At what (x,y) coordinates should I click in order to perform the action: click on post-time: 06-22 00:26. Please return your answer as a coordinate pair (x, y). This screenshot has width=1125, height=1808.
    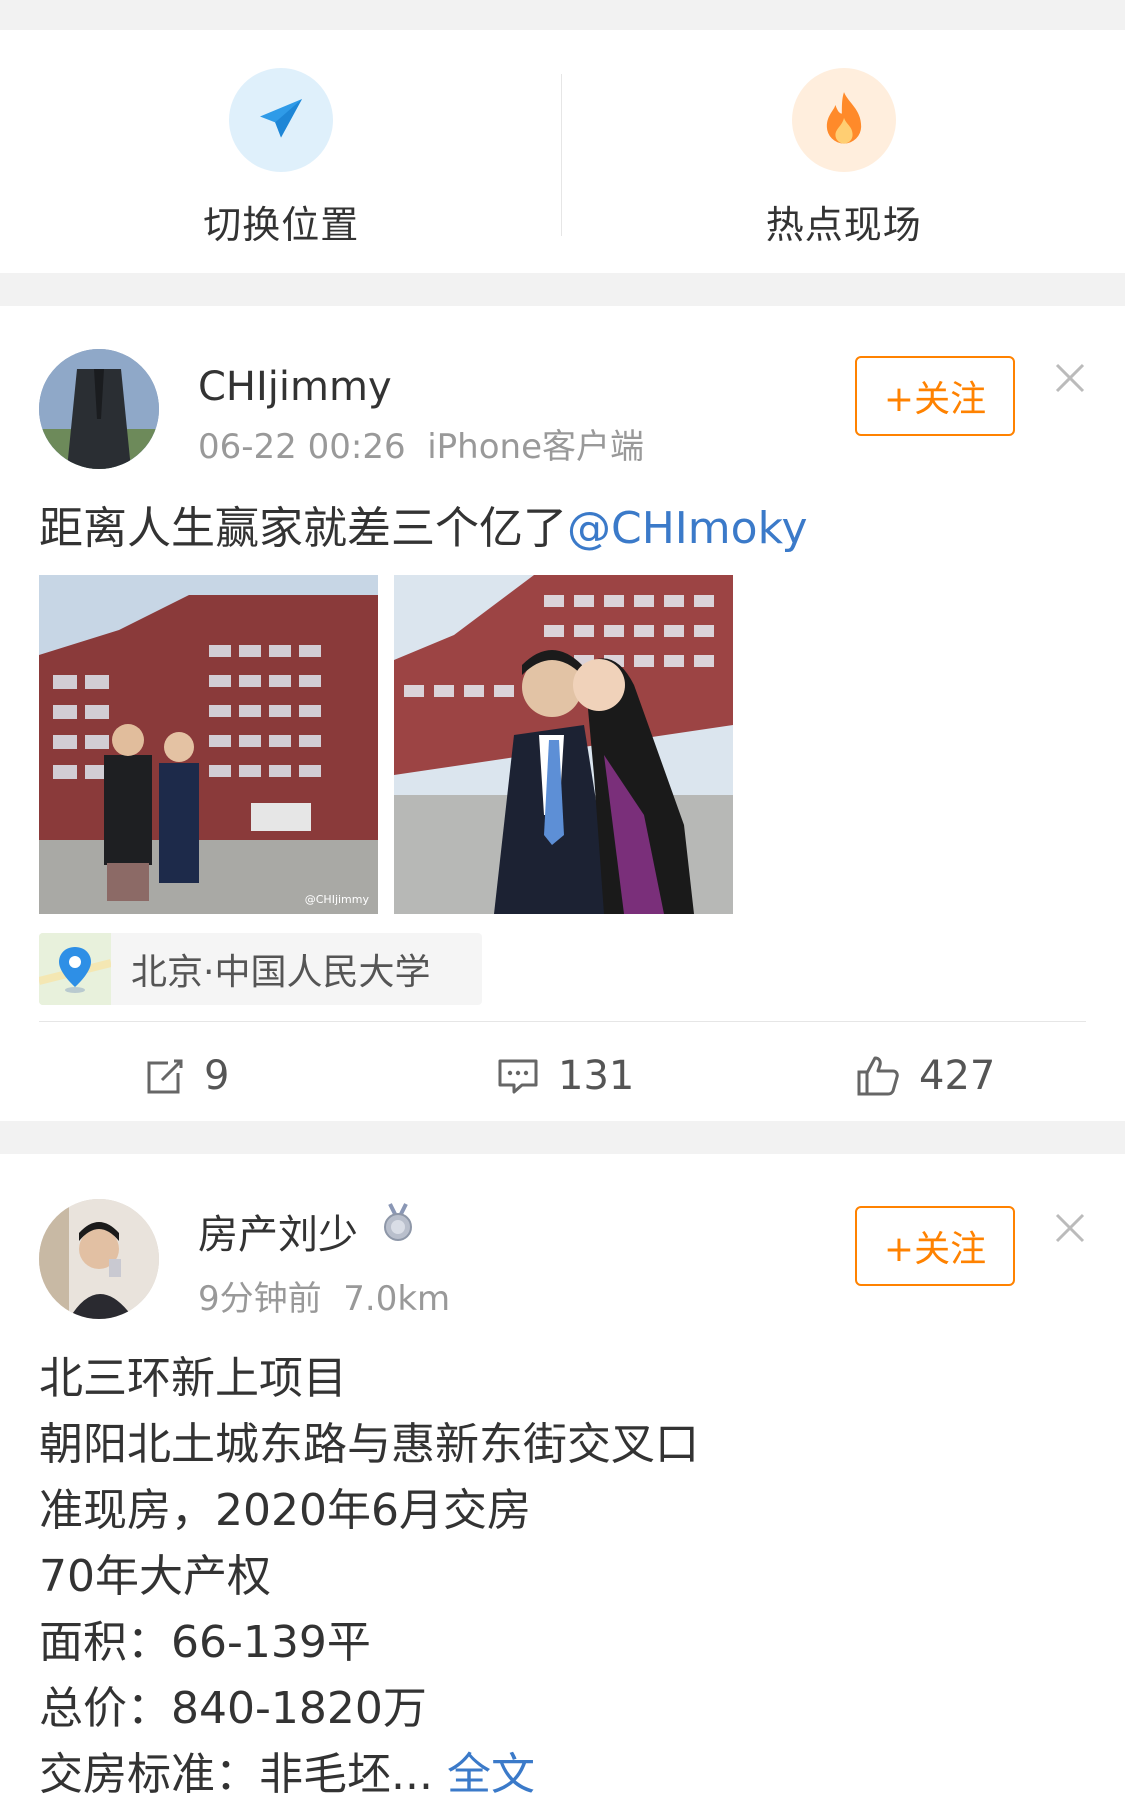
    Looking at the image, I should click on (302, 447).